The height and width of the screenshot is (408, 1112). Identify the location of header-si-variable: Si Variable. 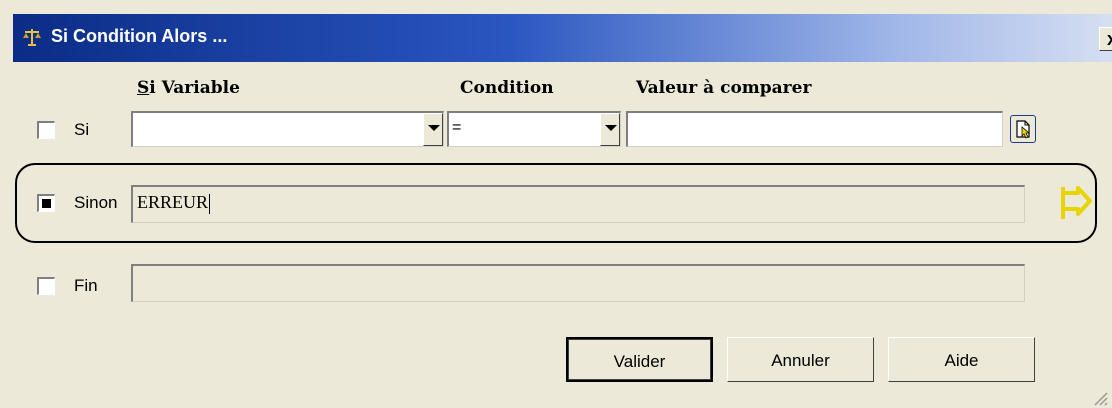
(188, 88).